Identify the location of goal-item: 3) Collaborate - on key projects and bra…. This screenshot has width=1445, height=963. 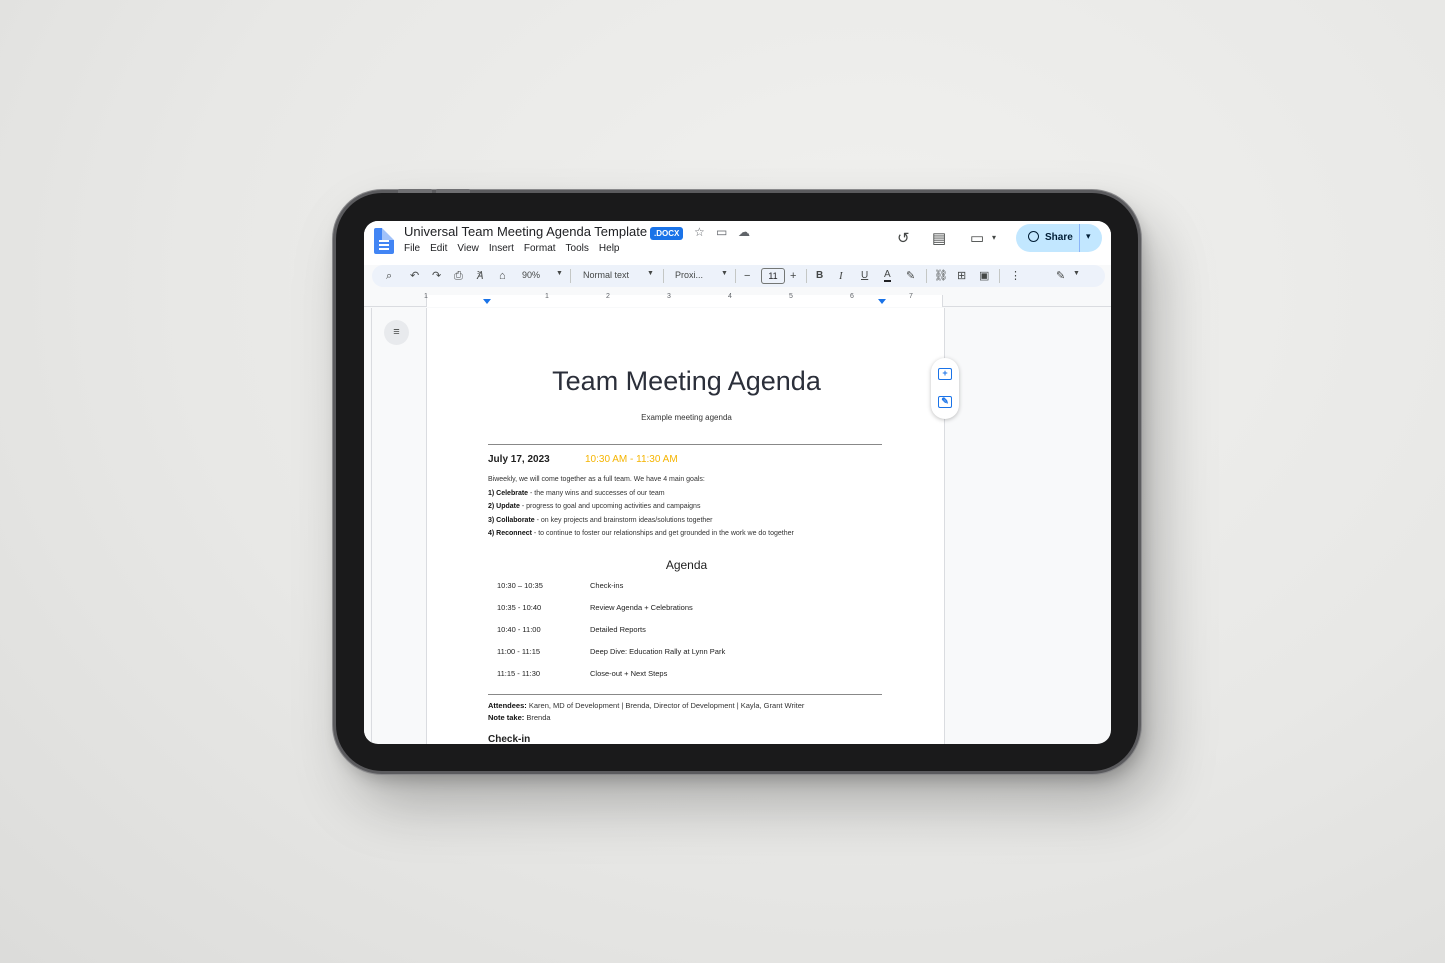
(600, 520).